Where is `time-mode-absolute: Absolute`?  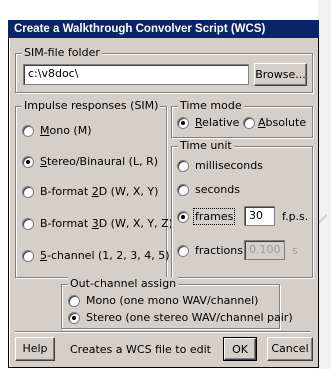
time-mode-absolute: Absolute is located at coordinates (274, 122).